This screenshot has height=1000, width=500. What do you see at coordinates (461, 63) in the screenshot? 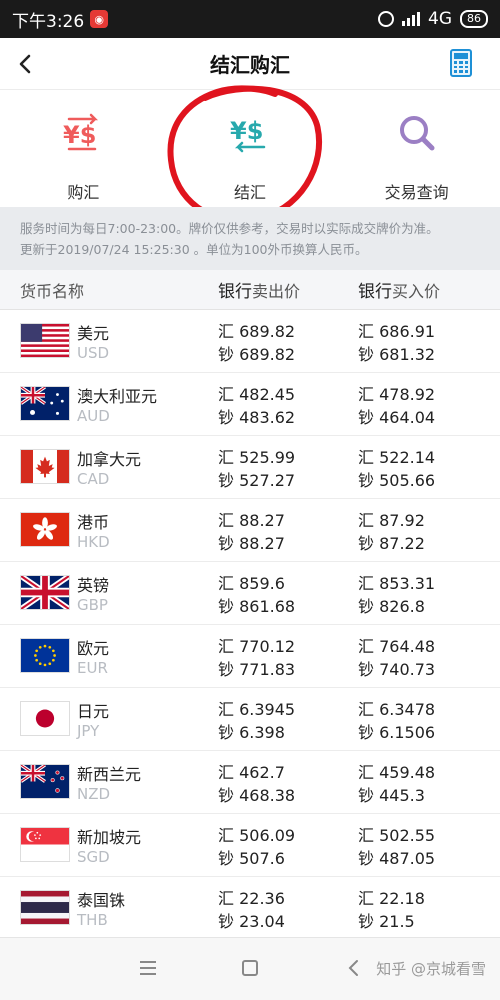
I see `calculator-icon` at bounding box center [461, 63].